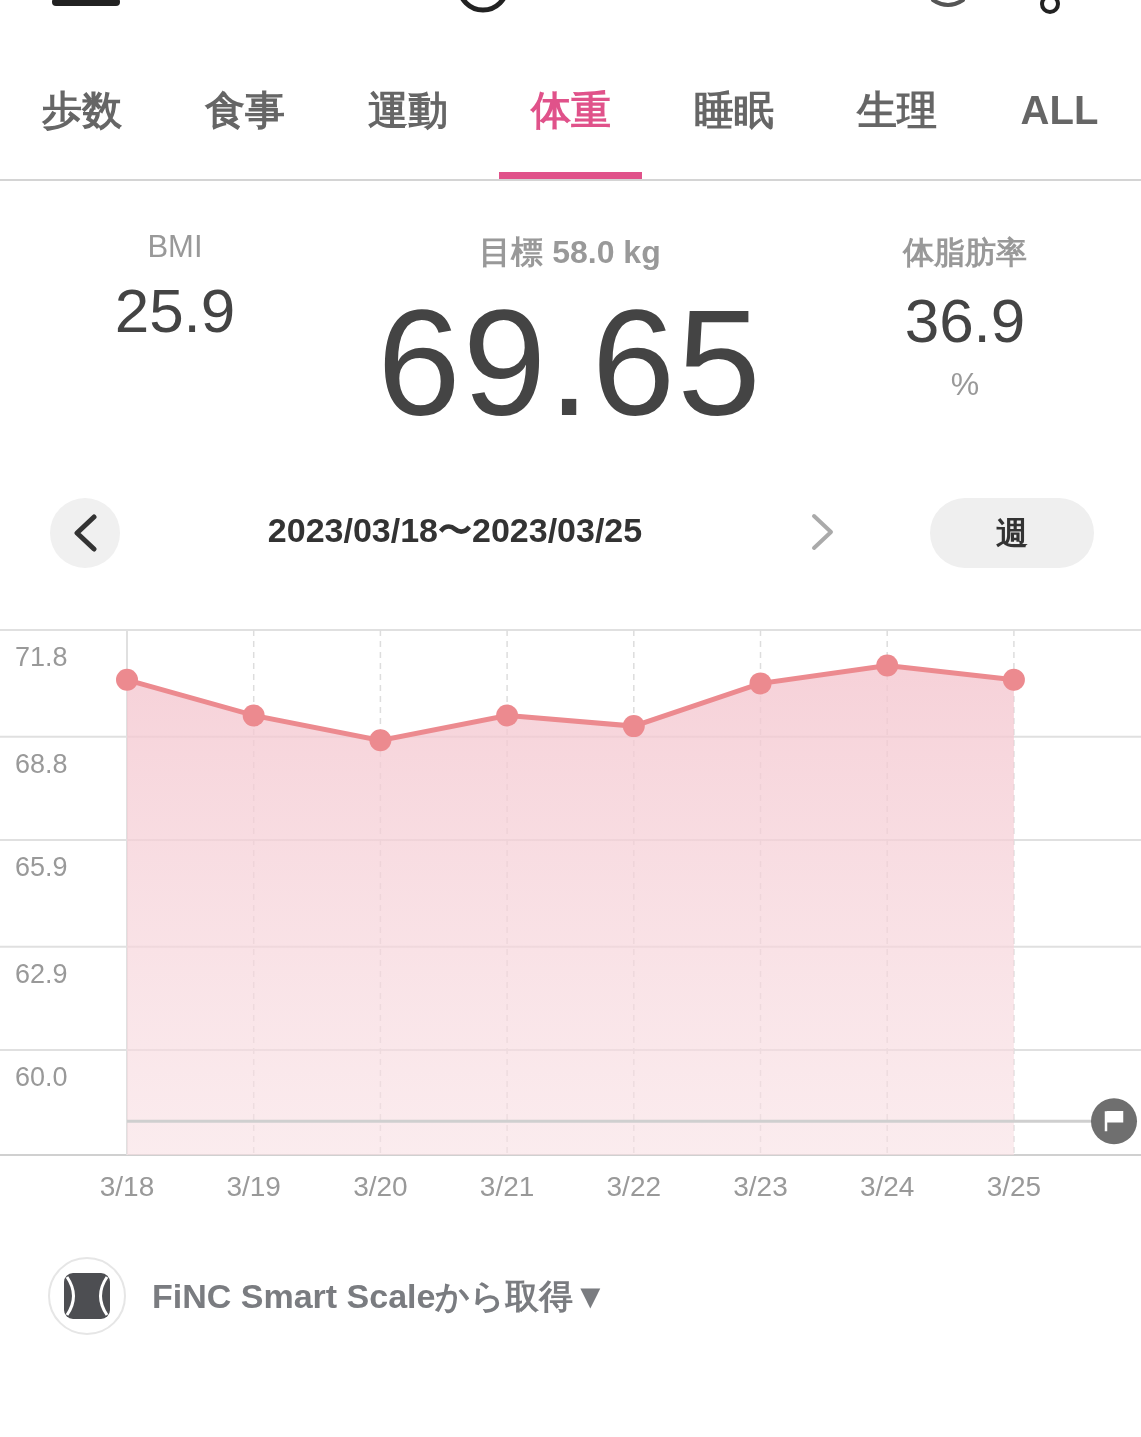 This screenshot has width=1141, height=1437. I want to click on bmi-label: BMI, so click(175, 246).